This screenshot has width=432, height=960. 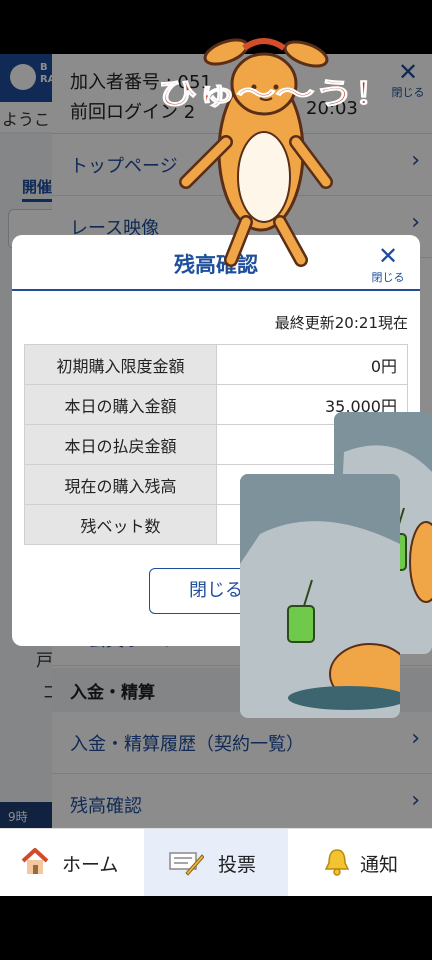 What do you see at coordinates (120, 524) in the screenshot?
I see `row-label: 残ベット数` at bounding box center [120, 524].